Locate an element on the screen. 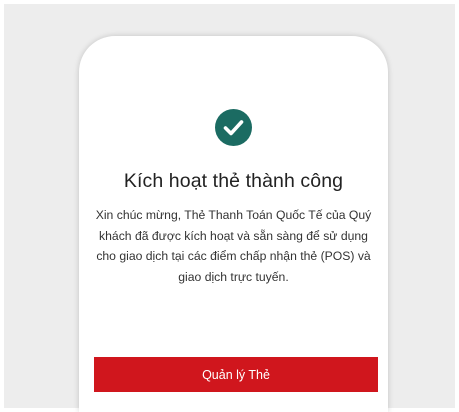 The height and width of the screenshot is (412, 459). dialog-title: Kích hoạt thẻ thành công is located at coordinates (233, 181).